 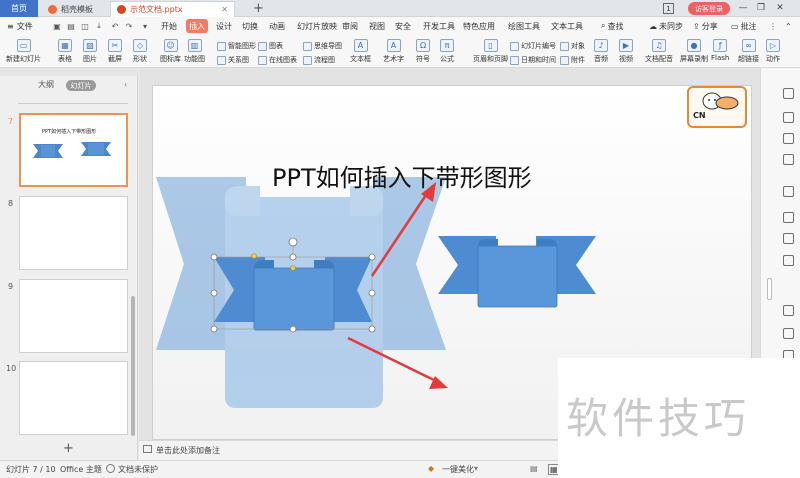 What do you see at coordinates (744, 26) in the screenshot?
I see `comment-button: ▭ 批注` at bounding box center [744, 26].